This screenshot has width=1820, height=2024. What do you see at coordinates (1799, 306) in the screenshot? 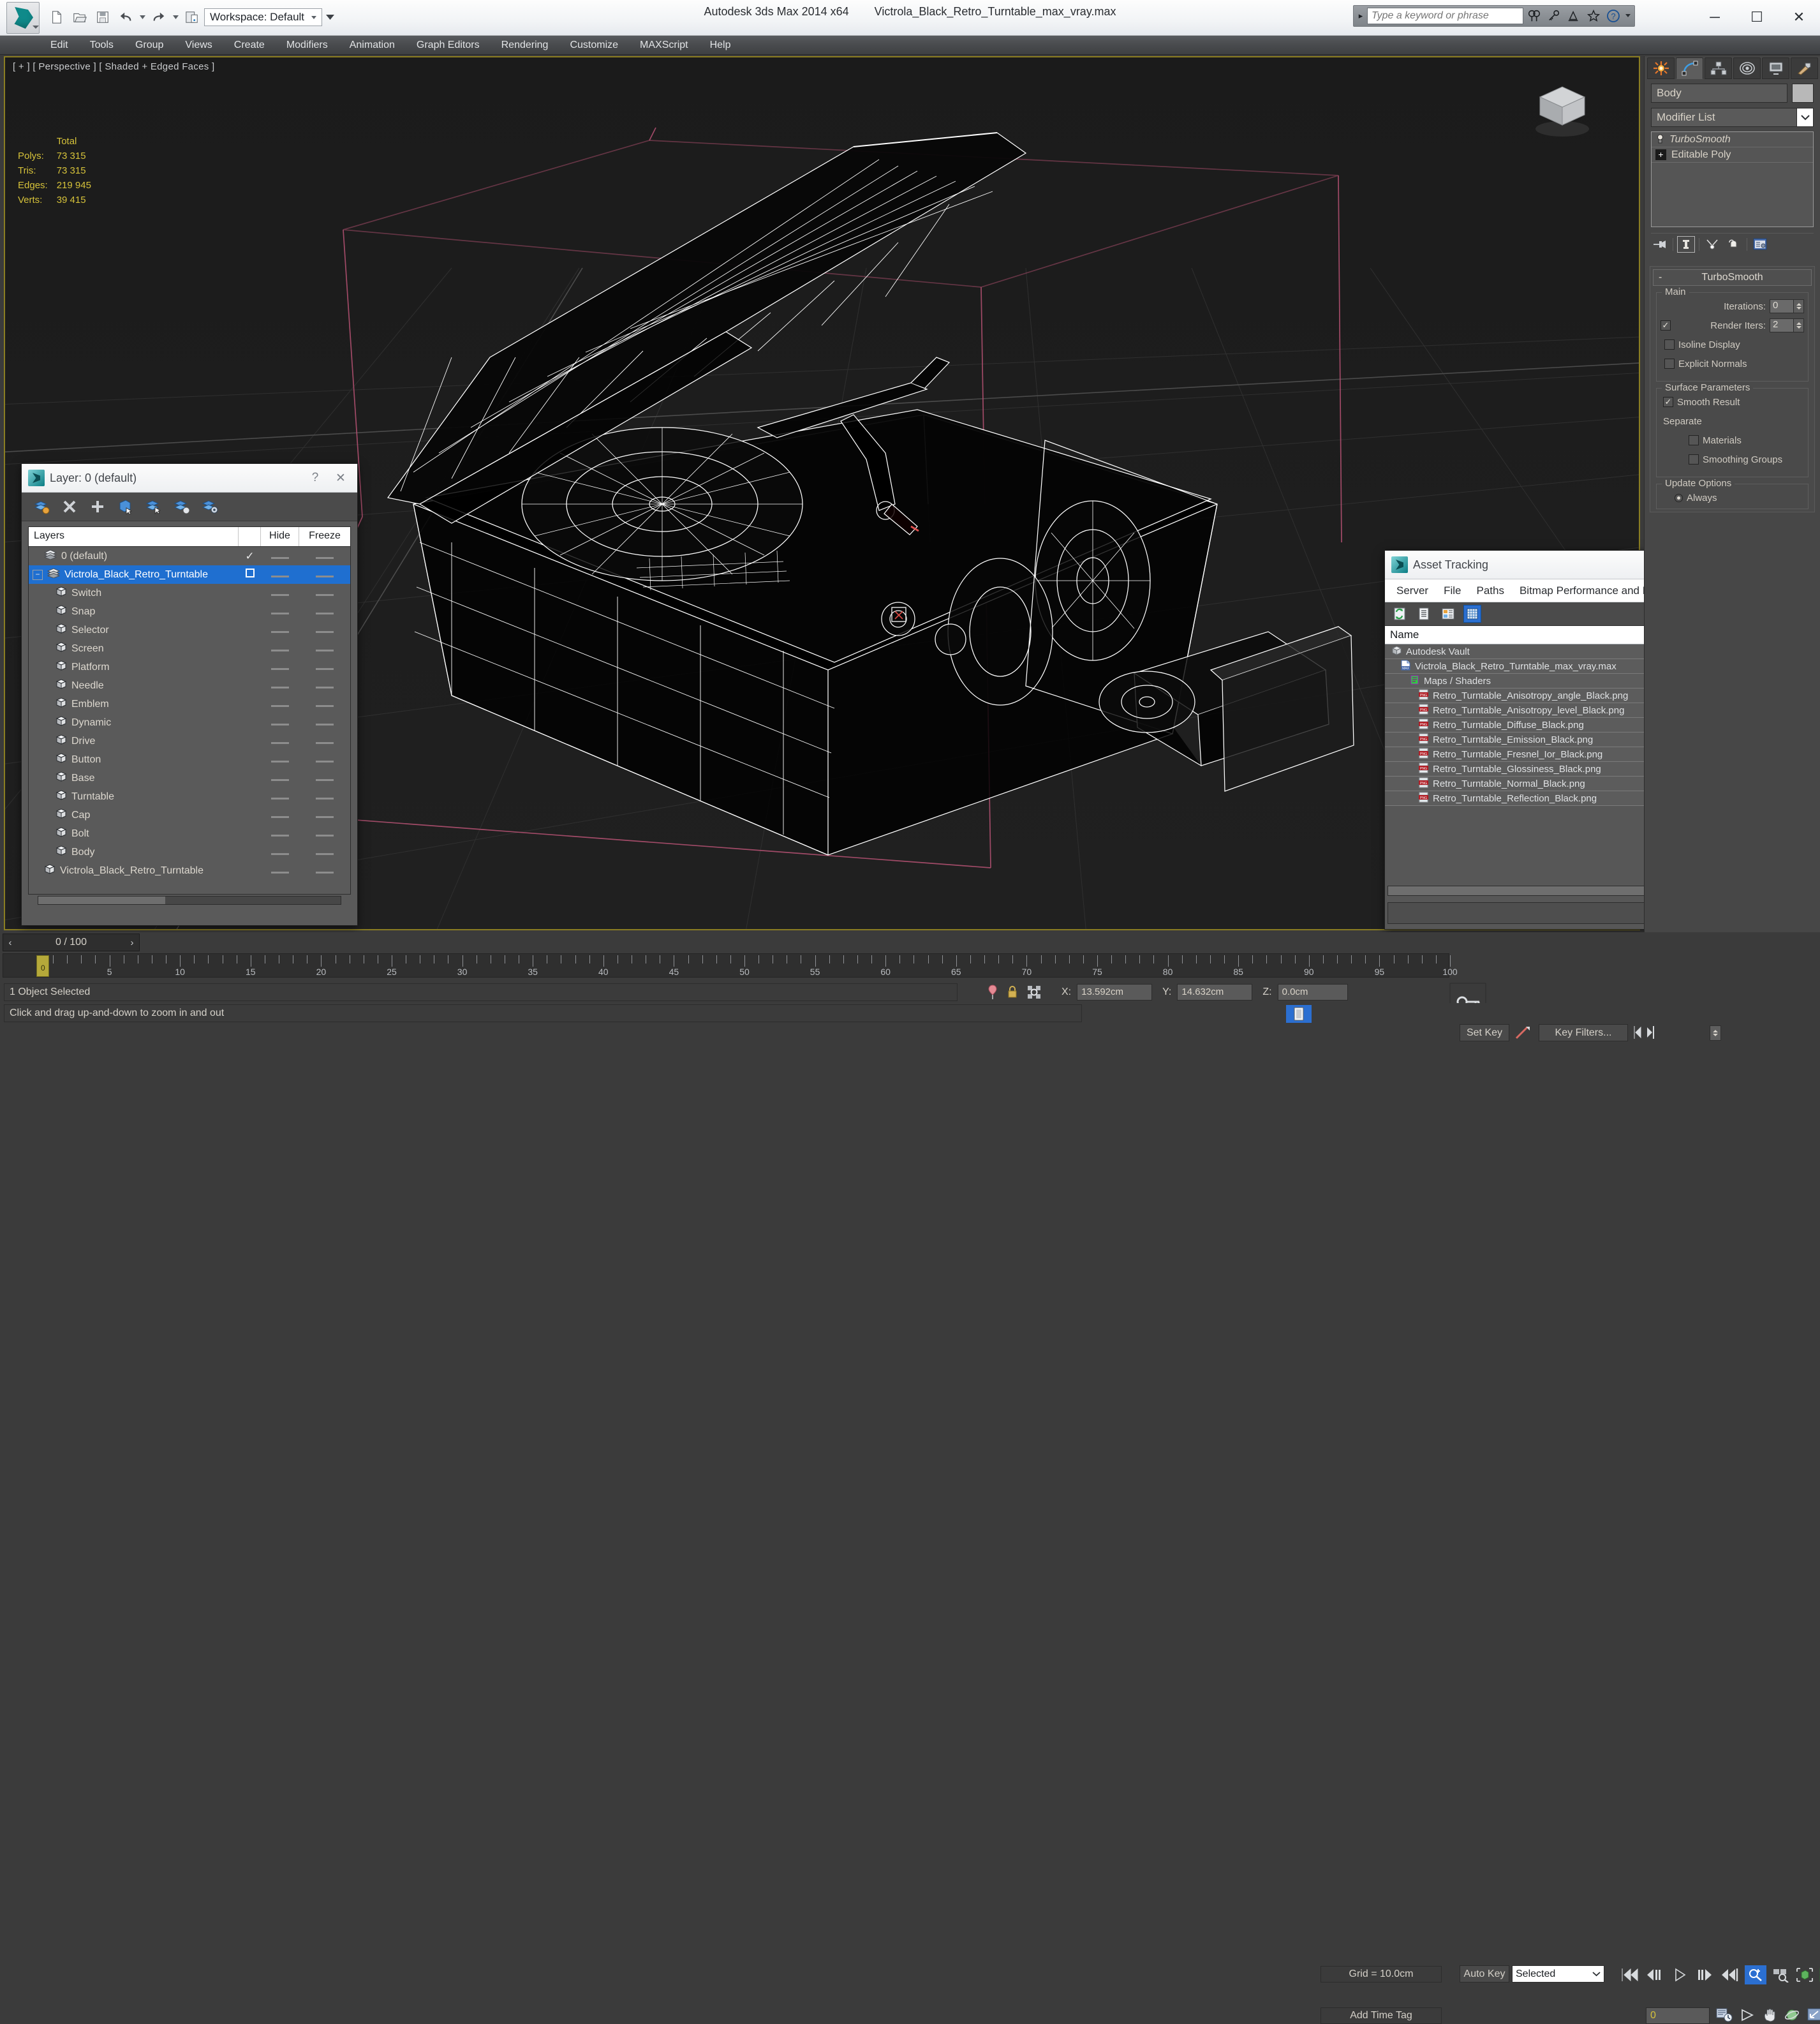
I see `spinner-arrows-icon` at bounding box center [1799, 306].